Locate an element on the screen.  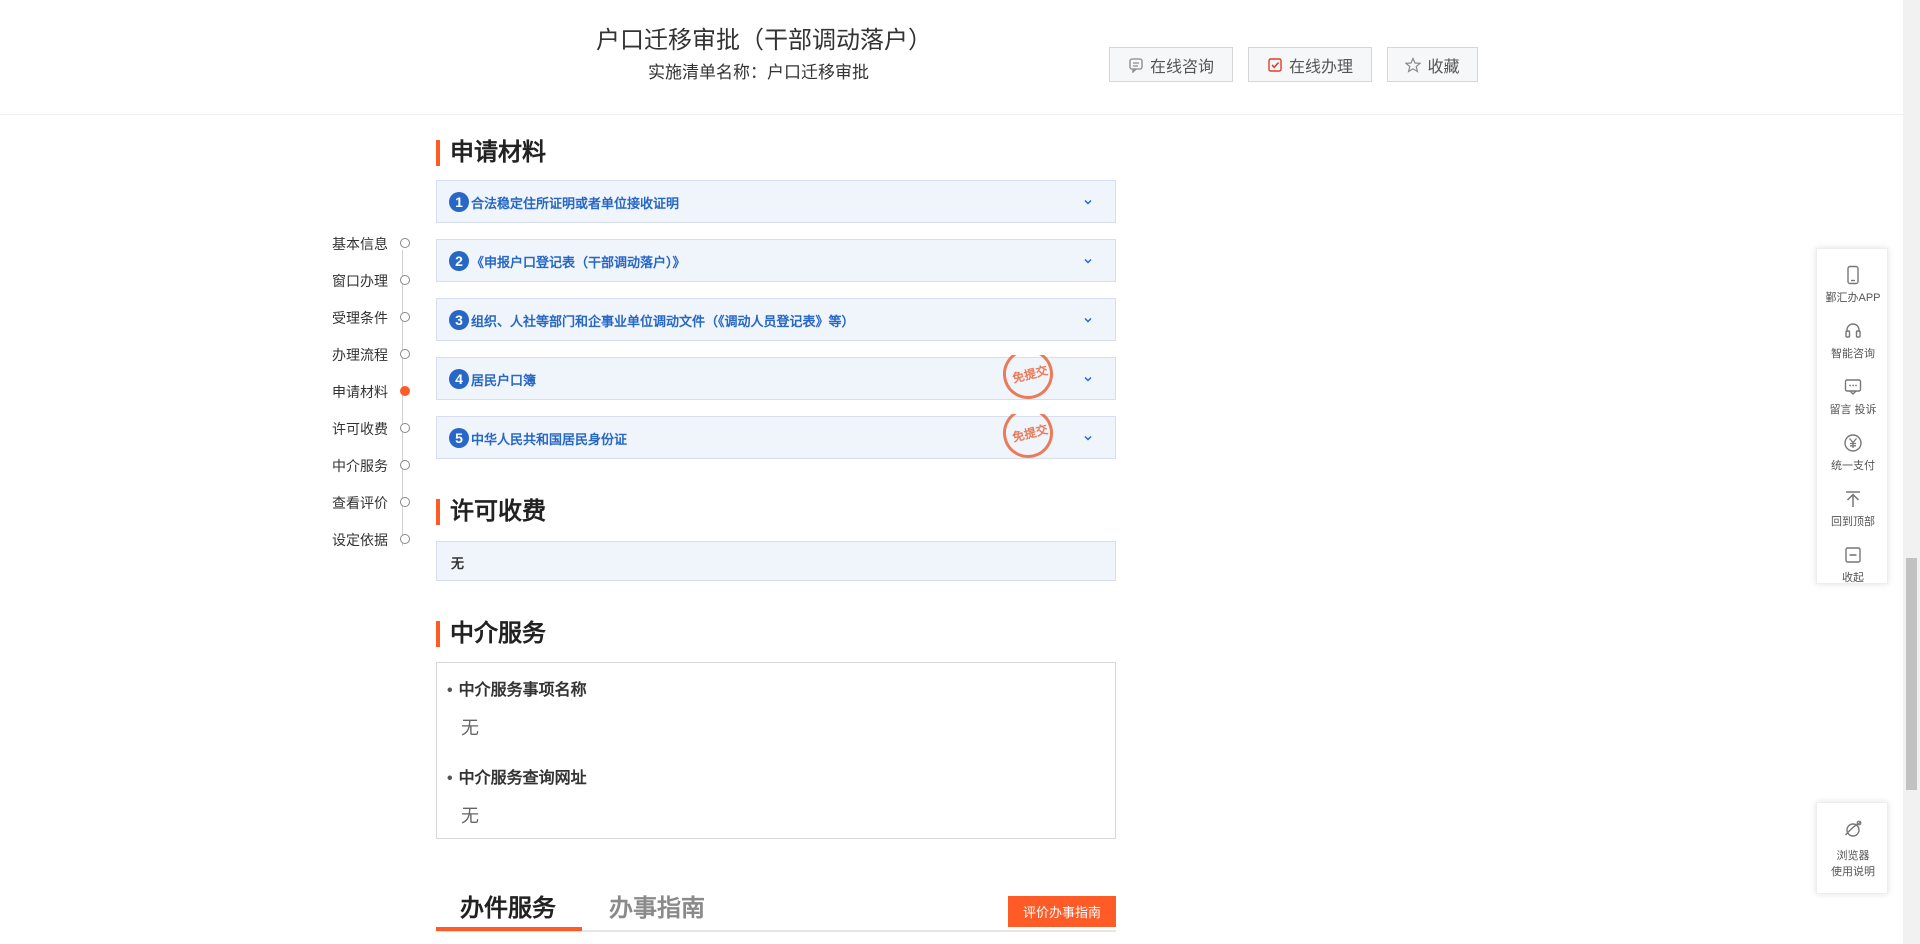
browser-help-button: 浏览器 使用说明 is located at coordinates (1852, 848).